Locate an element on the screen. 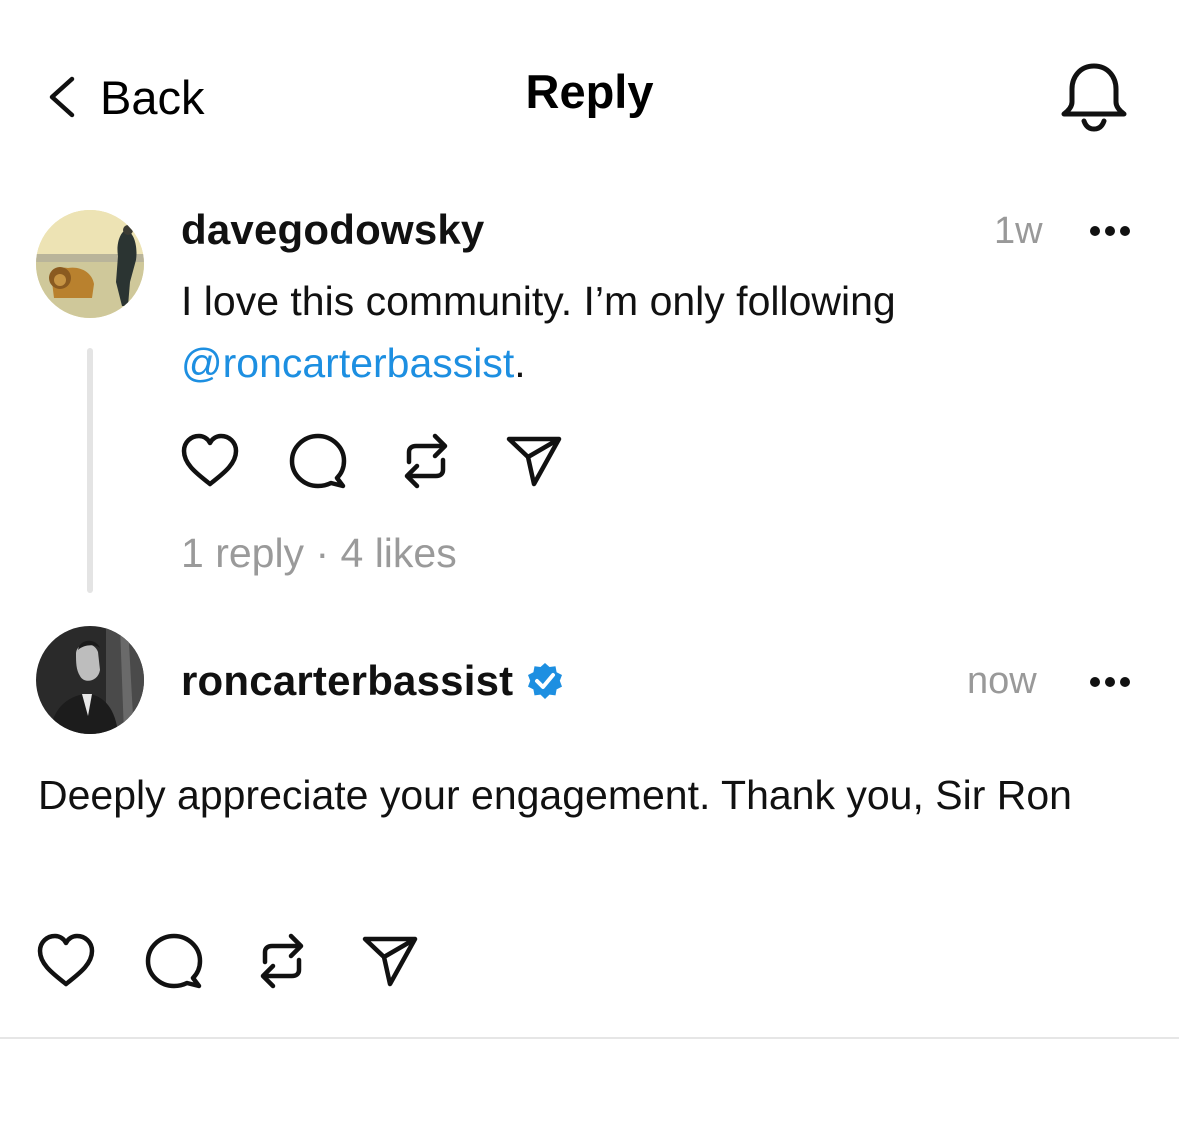  bell-icon is located at coordinates (1094, 96).